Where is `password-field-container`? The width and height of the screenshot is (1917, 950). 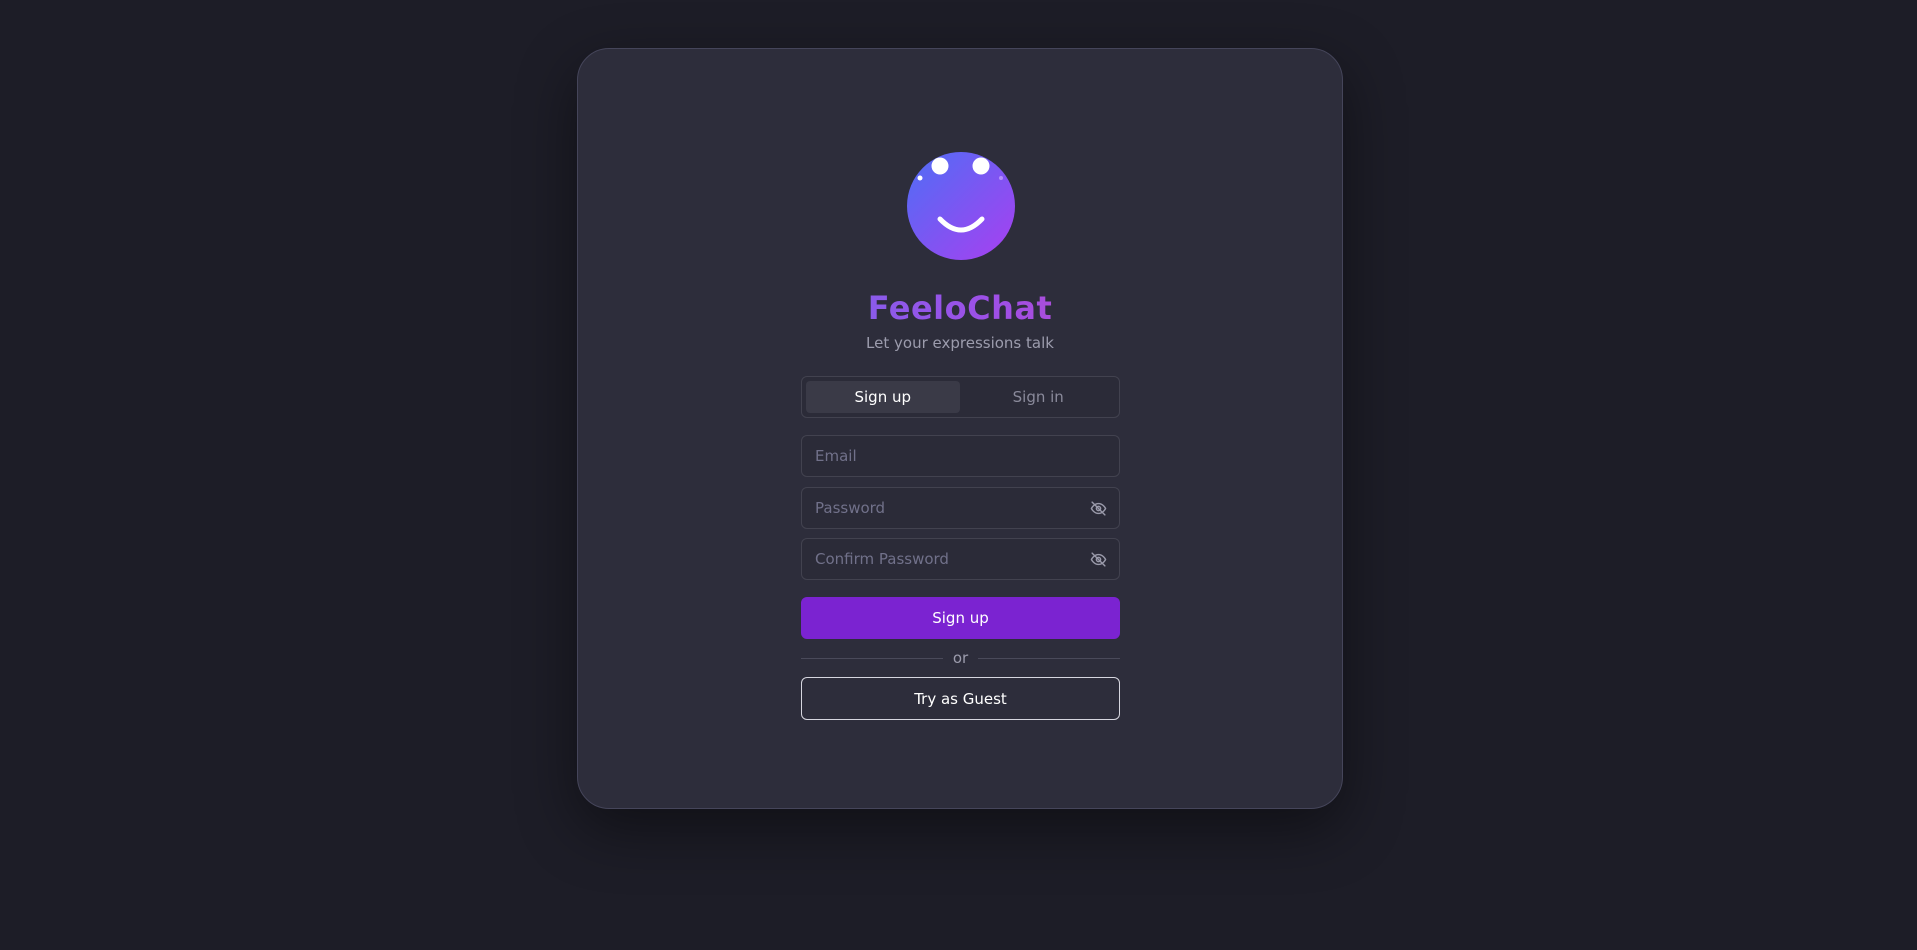 password-field-container is located at coordinates (960, 508).